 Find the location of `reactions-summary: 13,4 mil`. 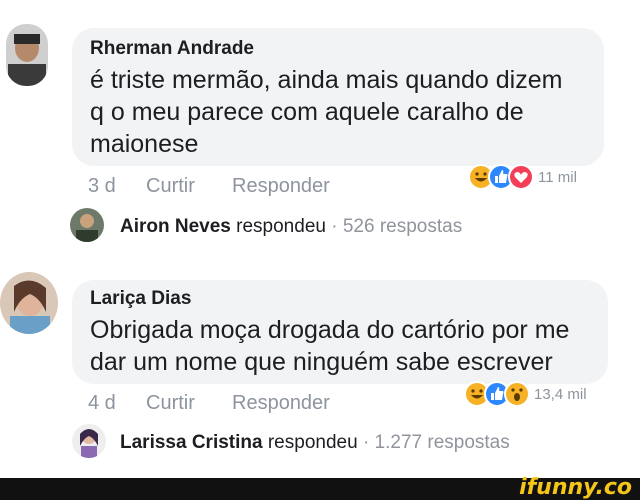

reactions-summary: 13,4 mil is located at coordinates (539, 396).